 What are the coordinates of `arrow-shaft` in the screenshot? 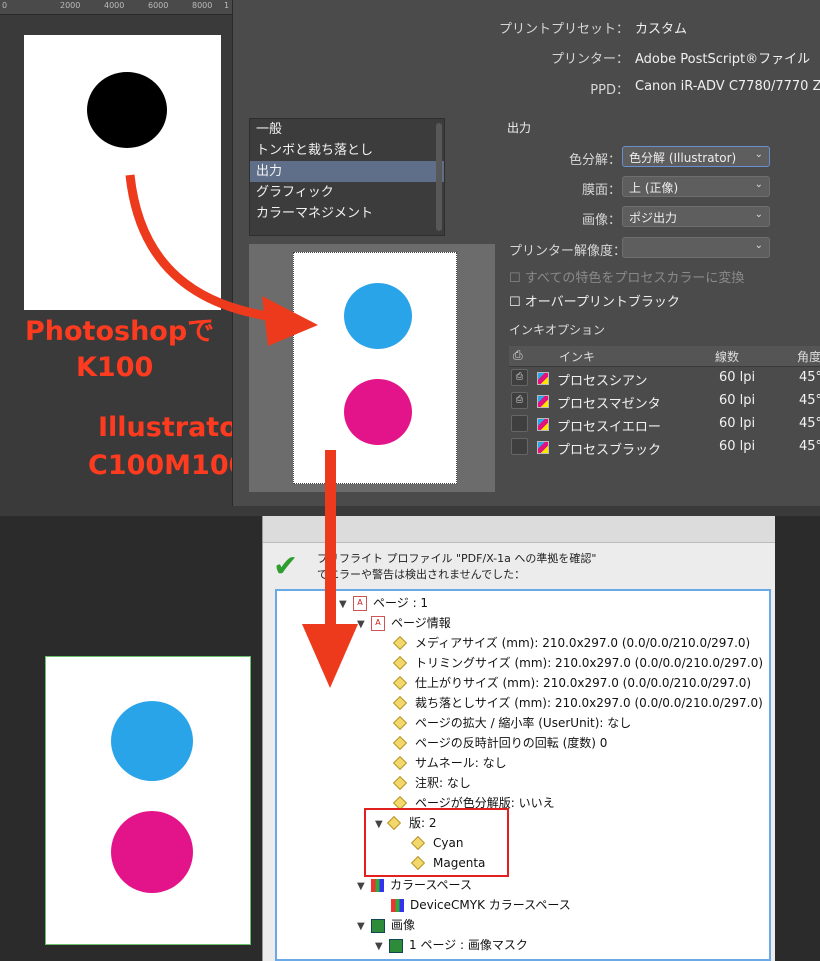 It's located at (330, 540).